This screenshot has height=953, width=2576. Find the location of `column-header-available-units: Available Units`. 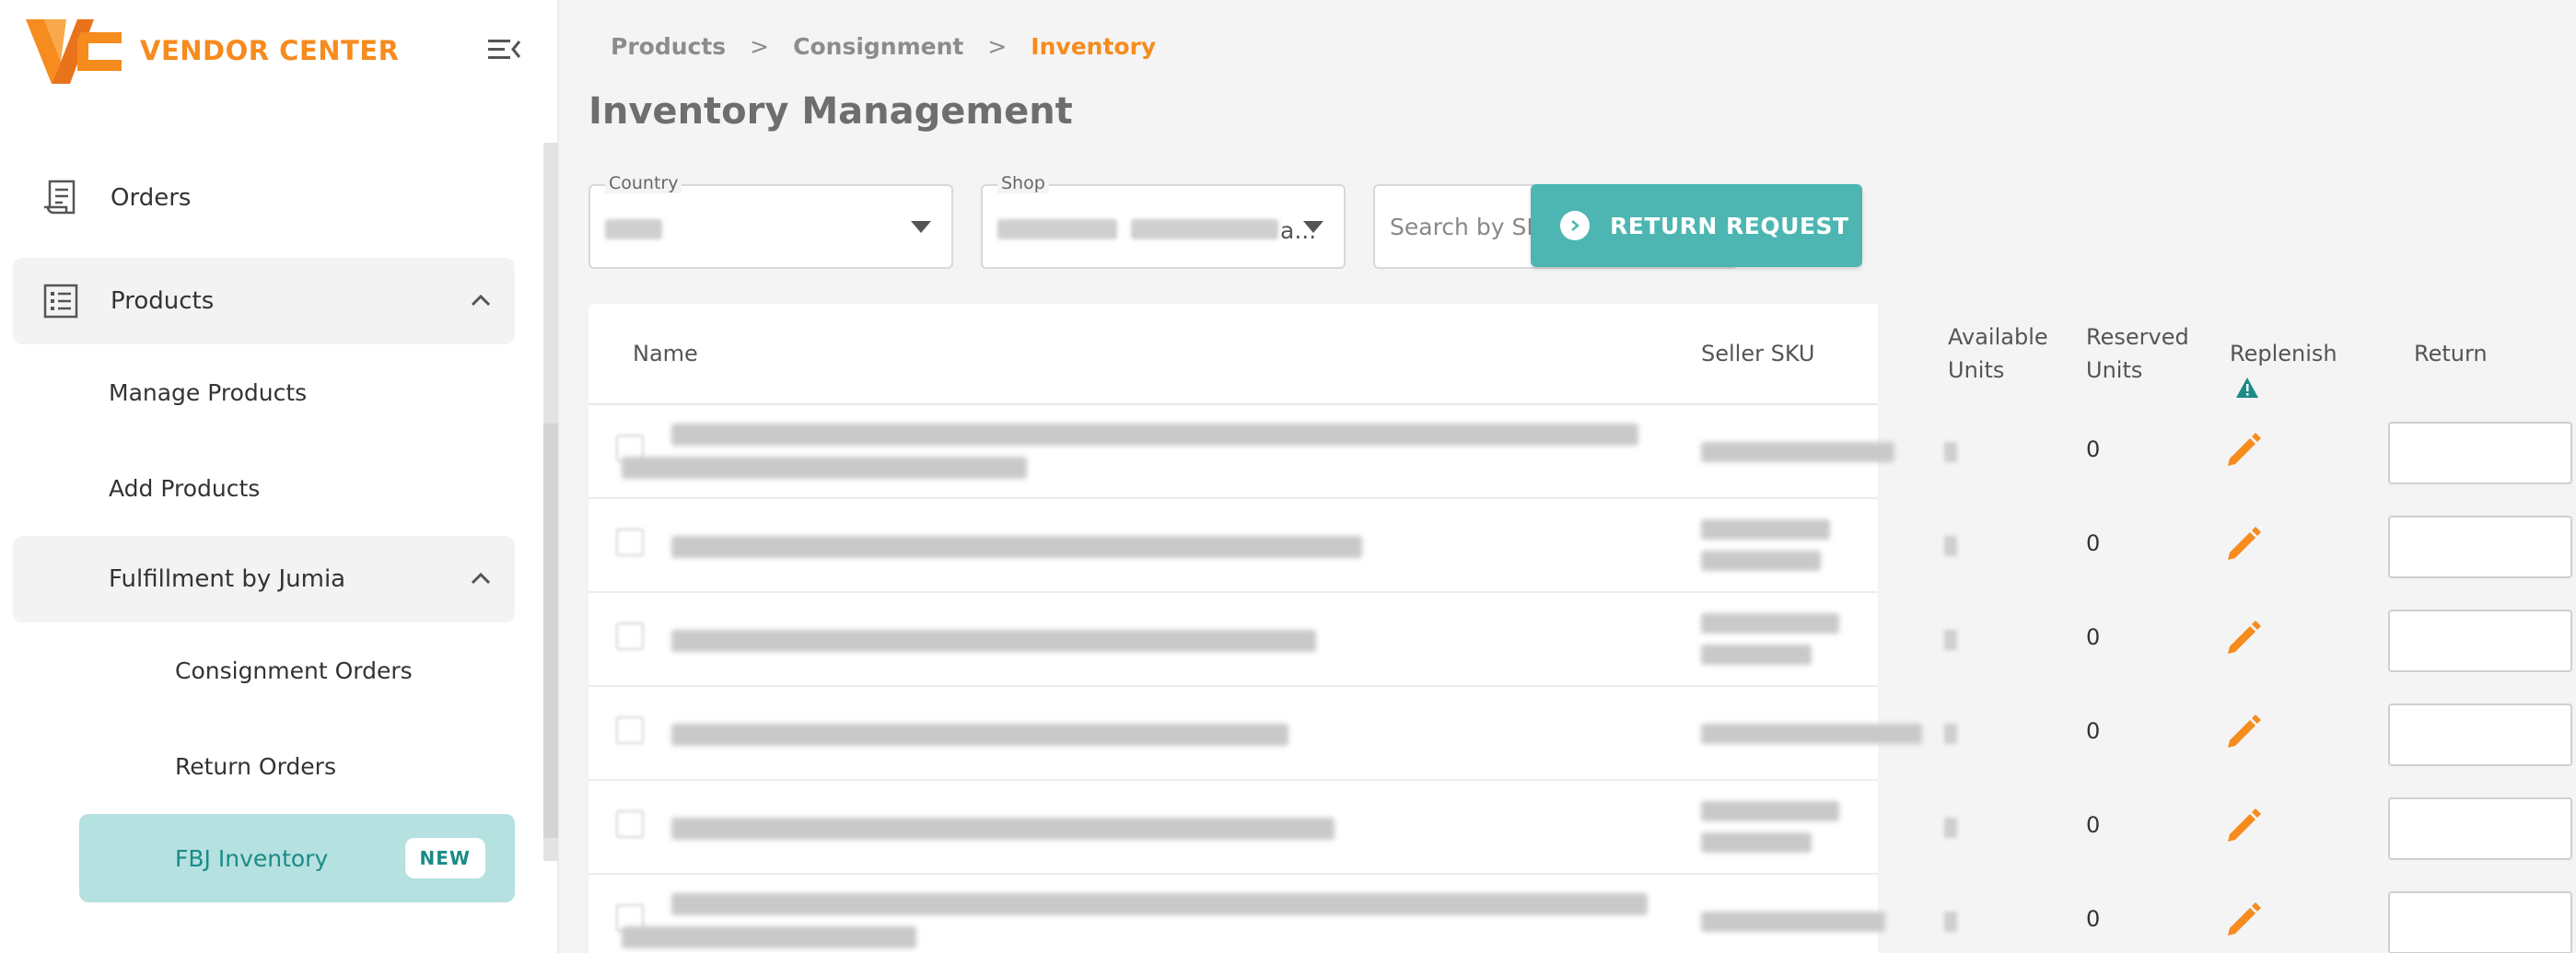

column-header-available-units: Available Units is located at coordinates (1998, 353).